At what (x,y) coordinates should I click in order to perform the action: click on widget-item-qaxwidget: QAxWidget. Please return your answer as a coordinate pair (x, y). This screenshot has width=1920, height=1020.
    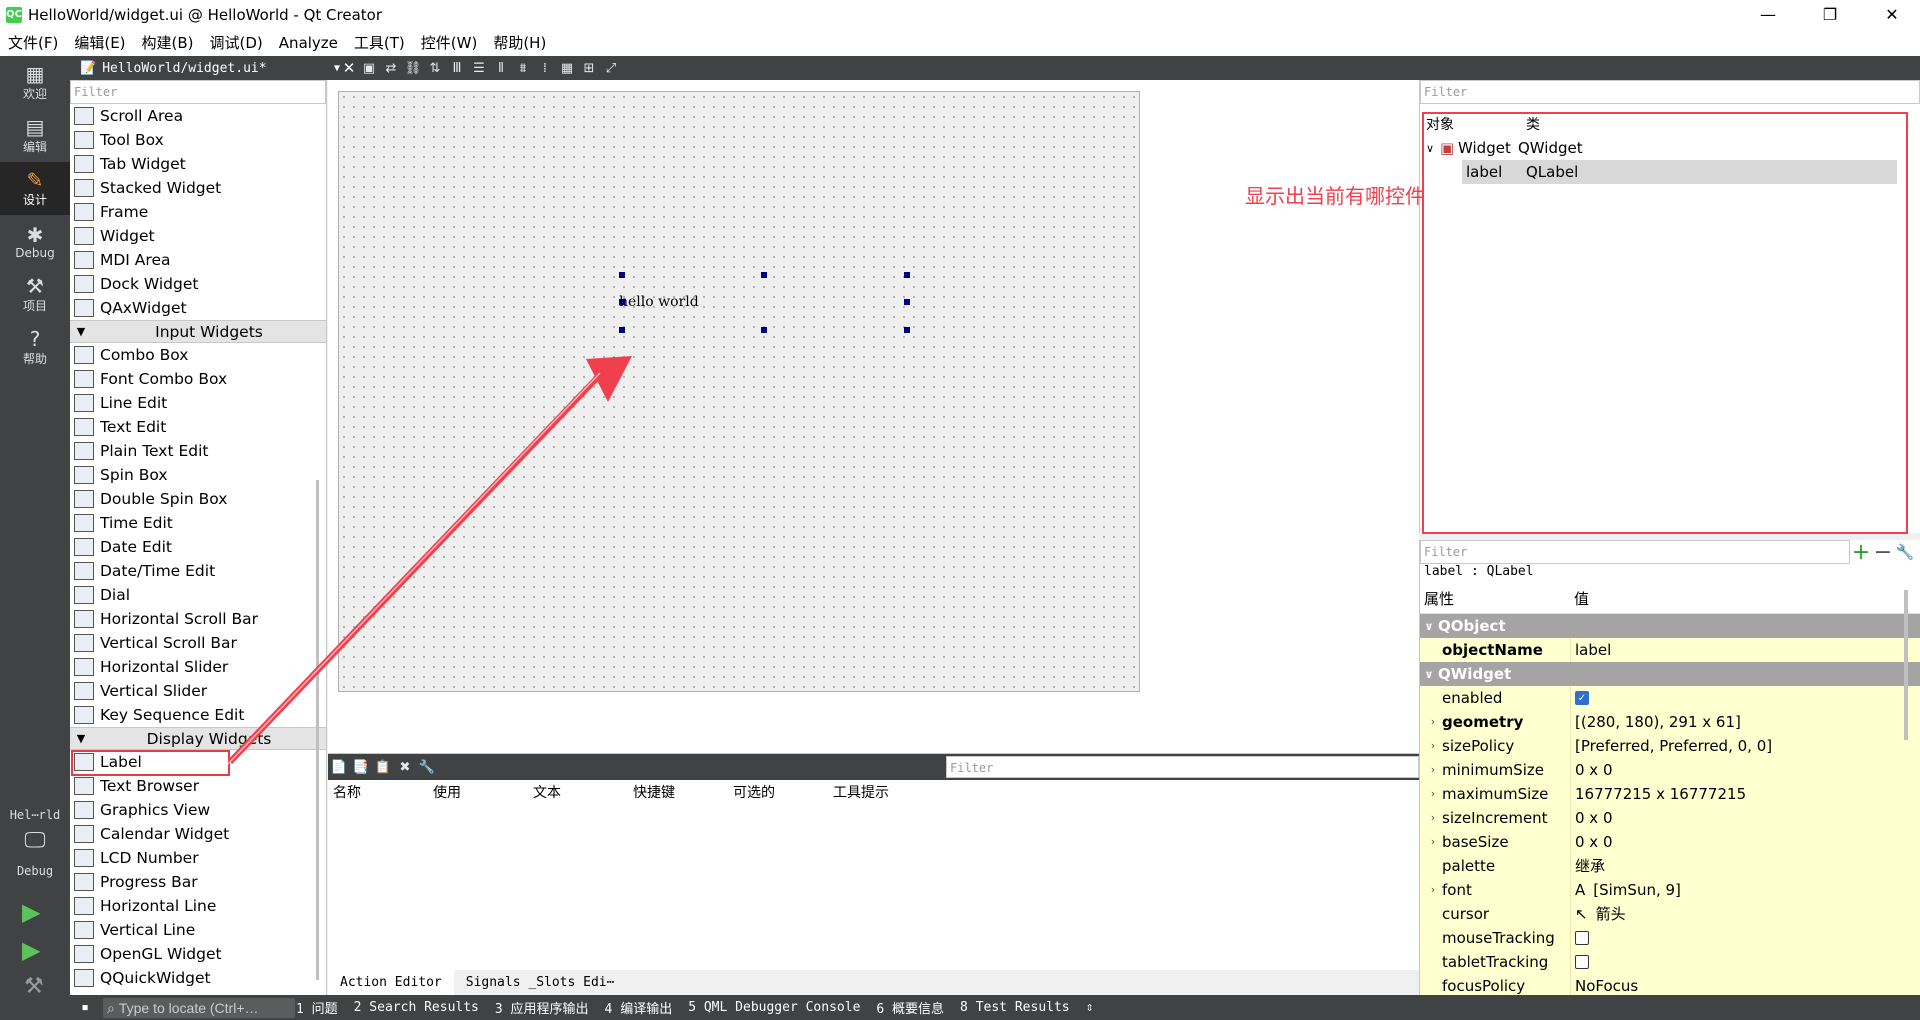
    Looking at the image, I should click on (198, 308).